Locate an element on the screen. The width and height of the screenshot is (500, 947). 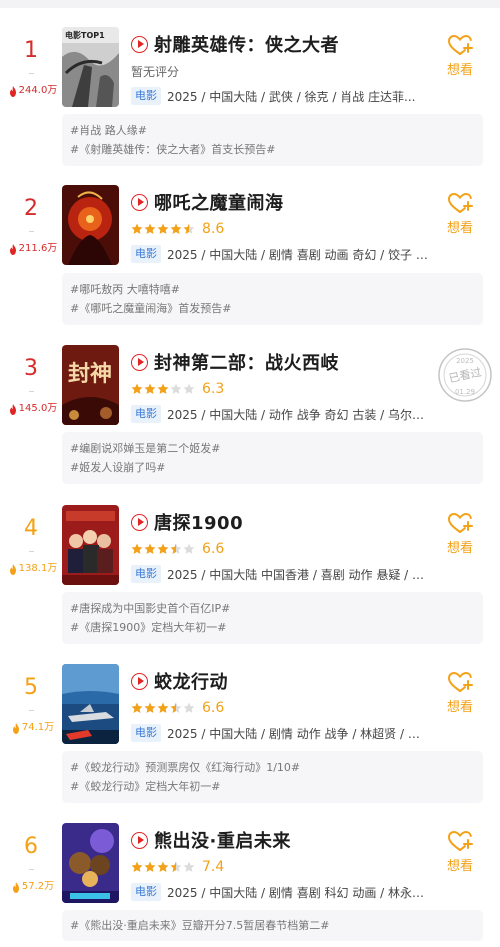
rating-row: 6.6 is located at coordinates (177, 549).